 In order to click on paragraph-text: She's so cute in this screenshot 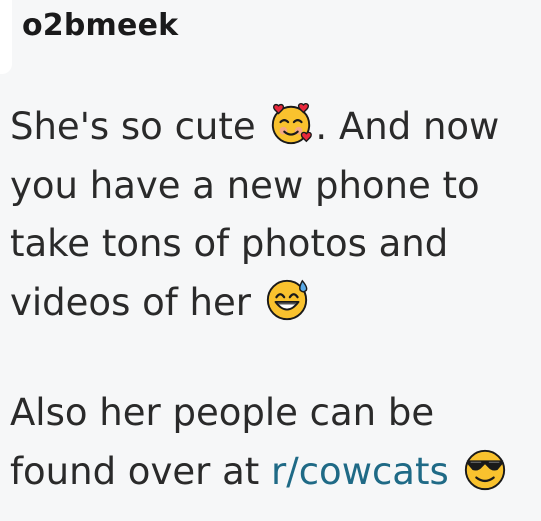, I will do `click(139, 126)`.